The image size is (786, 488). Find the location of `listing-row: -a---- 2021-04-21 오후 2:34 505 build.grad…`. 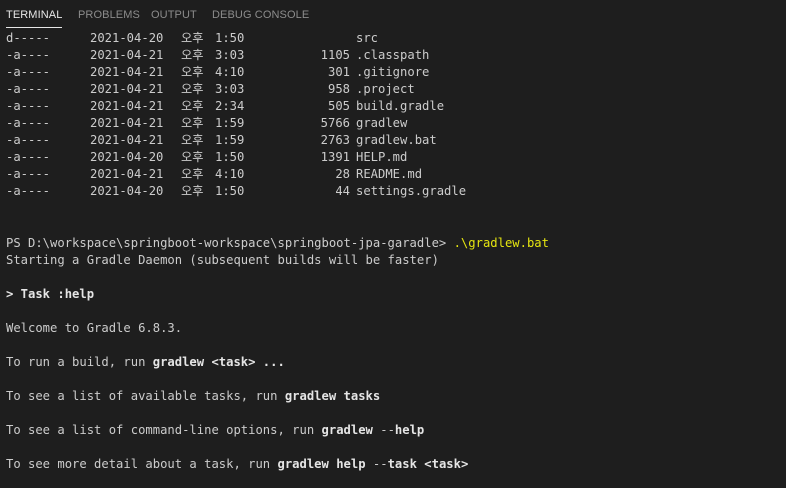

listing-row: -a---- 2021-04-21 오후 2:34 505 build.grad… is located at coordinates (225, 106).